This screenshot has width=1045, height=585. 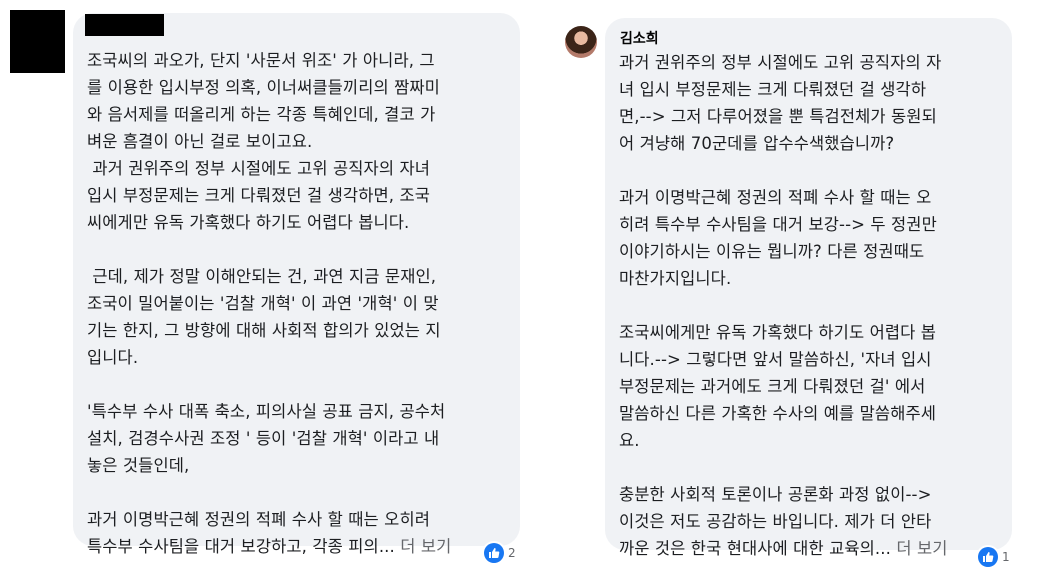 I want to click on comment-line: 조국씨에게만 유독 가혹했다 하기도 어렵다 봅, so click(x=778, y=332).